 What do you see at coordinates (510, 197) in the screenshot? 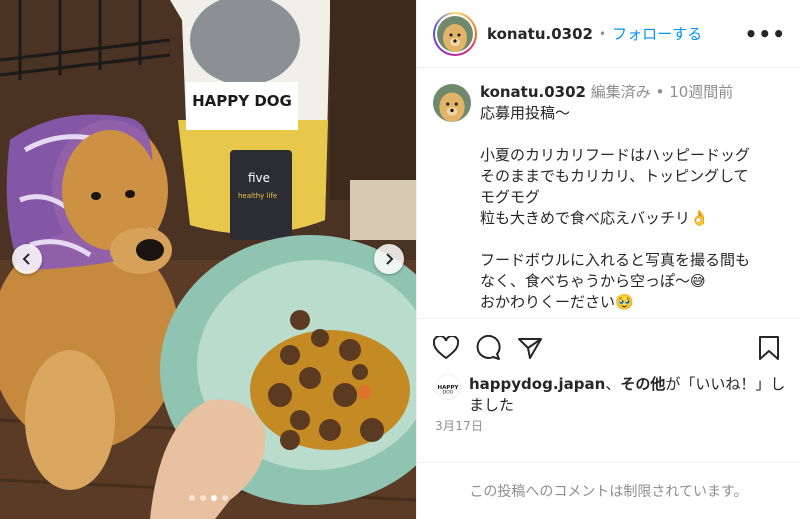
I see `caption-line: モグモグ` at bounding box center [510, 197].